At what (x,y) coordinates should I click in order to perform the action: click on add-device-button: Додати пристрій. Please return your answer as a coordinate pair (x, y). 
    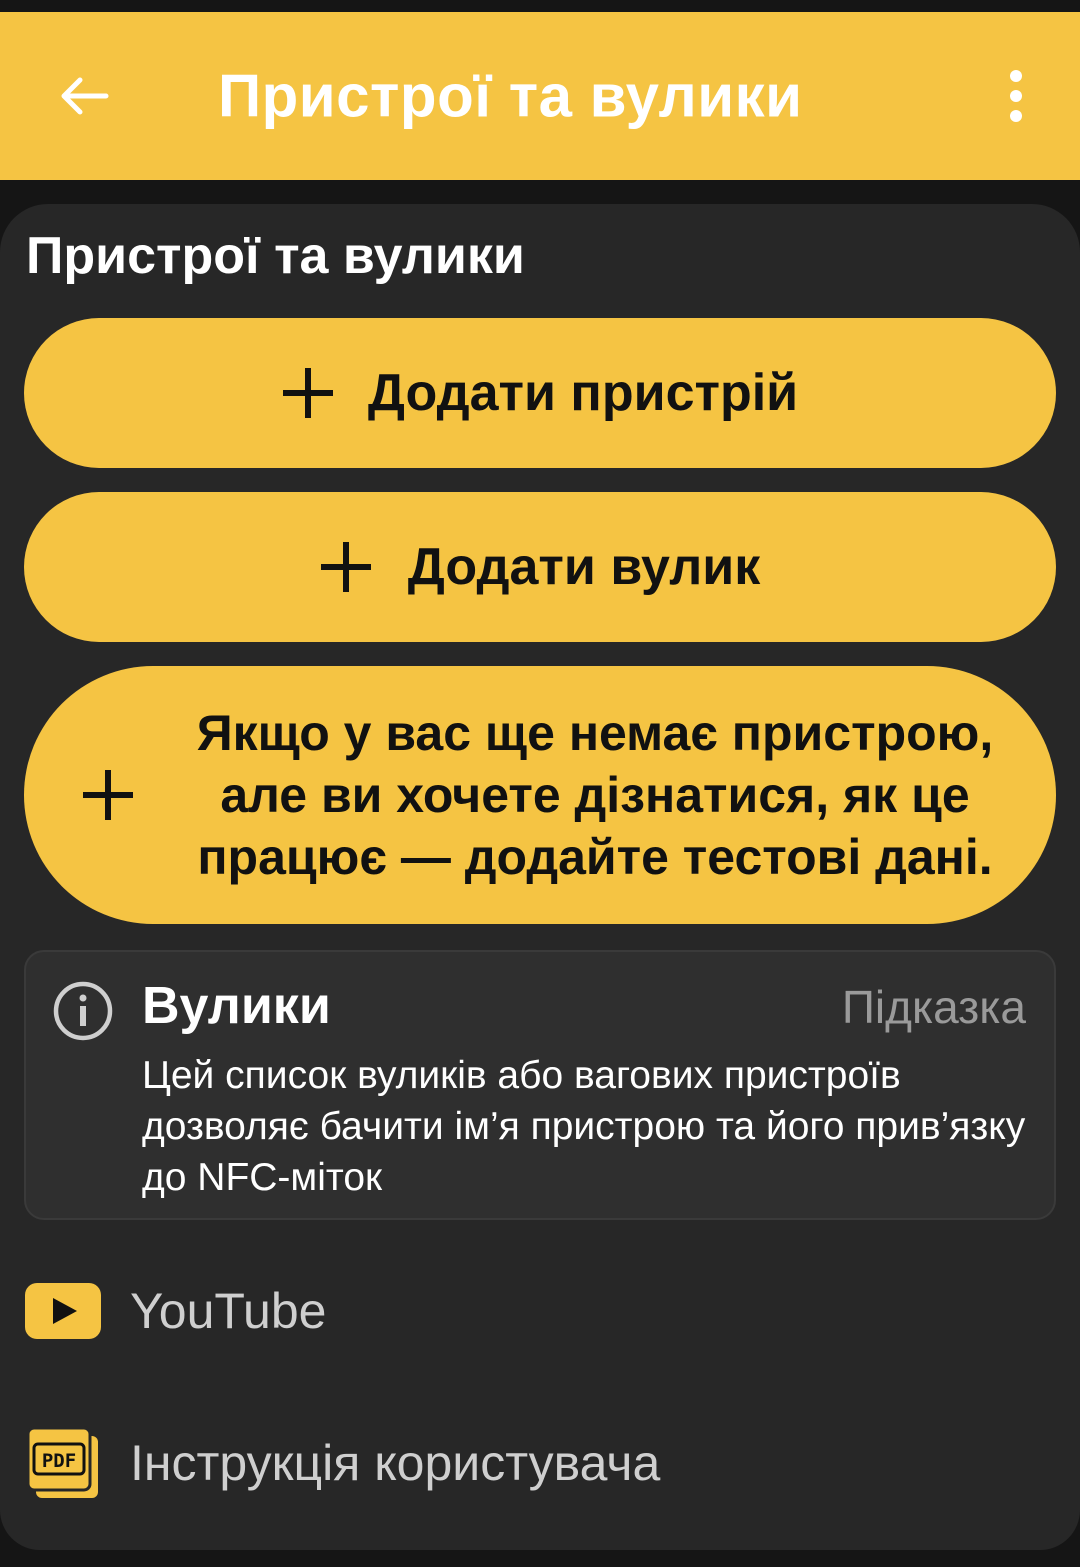
    Looking at the image, I should click on (540, 393).